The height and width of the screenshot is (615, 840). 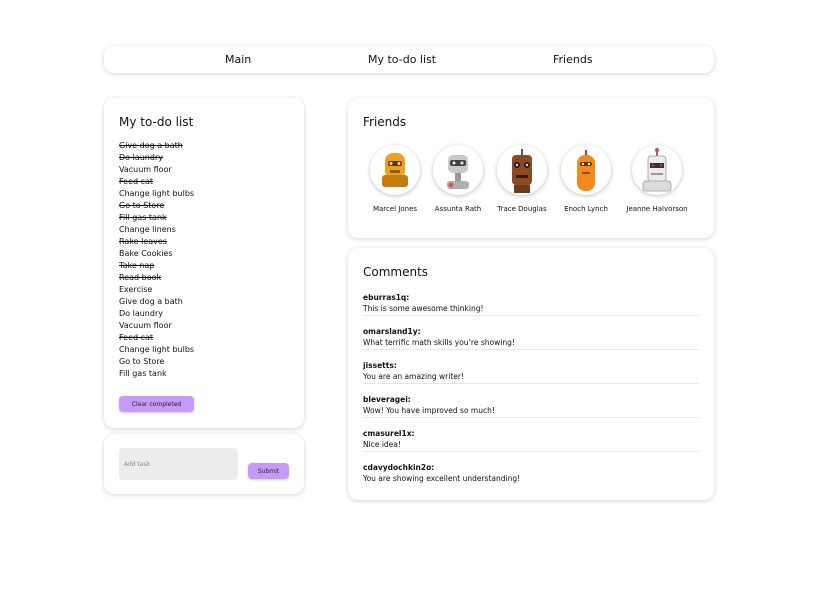 I want to click on comment-item: jissetts: You are an amazing writer!, so click(x=531, y=377).